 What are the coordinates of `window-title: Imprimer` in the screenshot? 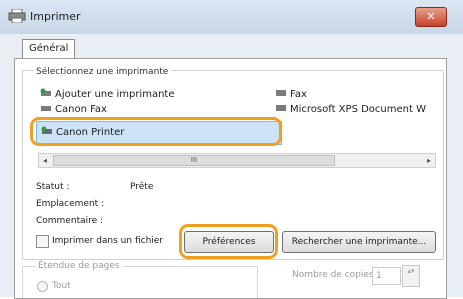 It's located at (55, 16).